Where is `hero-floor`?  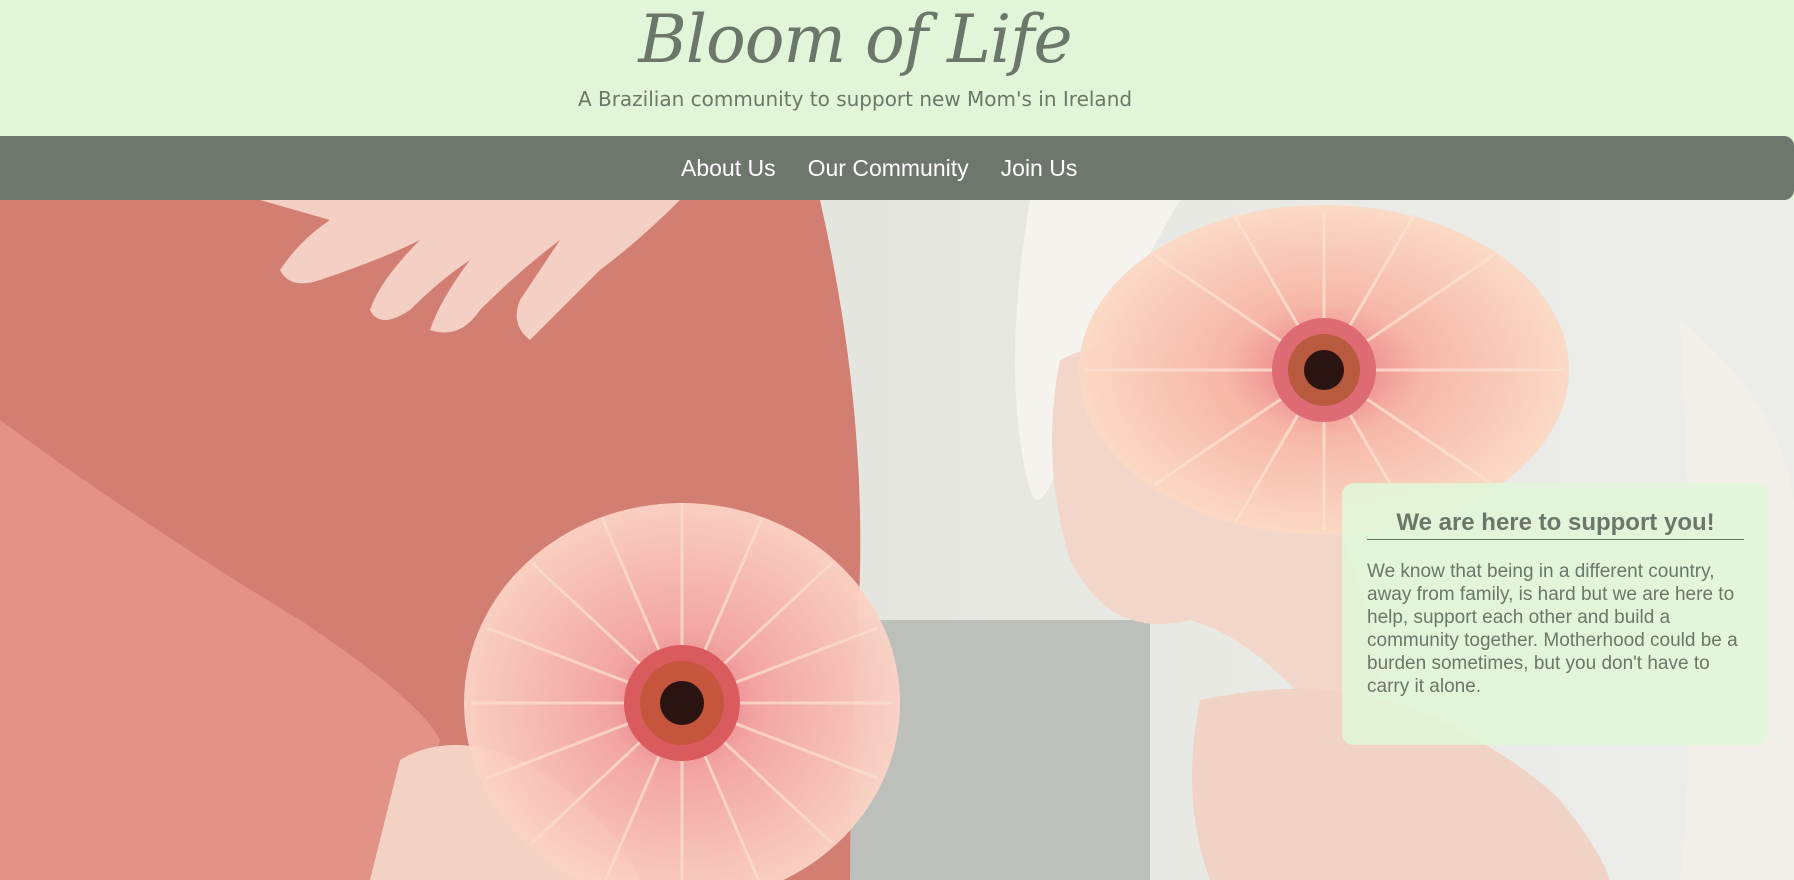 hero-floor is located at coordinates (1000, 750).